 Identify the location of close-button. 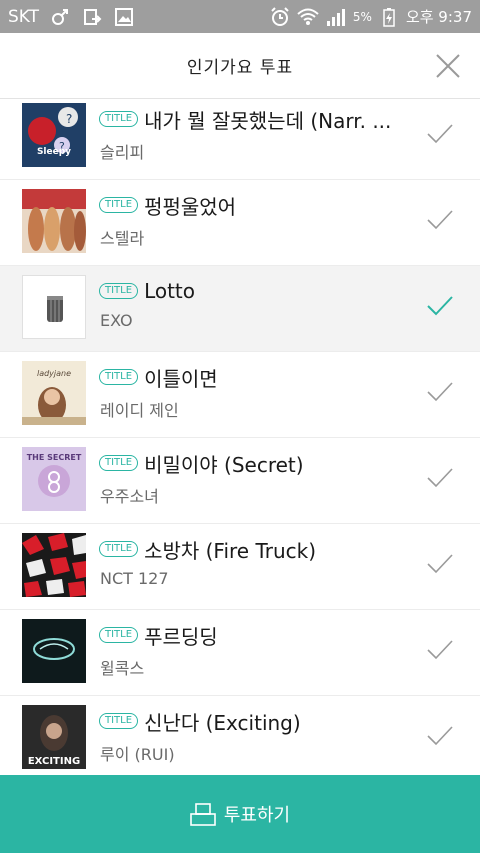
(448, 66).